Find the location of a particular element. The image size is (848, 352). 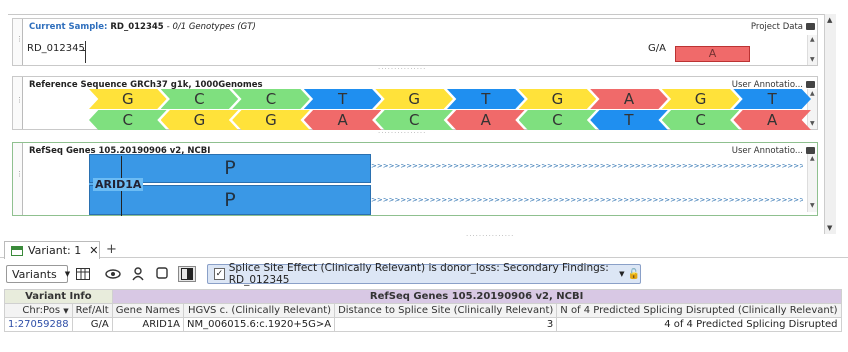

base-top_strand-6: G is located at coordinates (557, 99).